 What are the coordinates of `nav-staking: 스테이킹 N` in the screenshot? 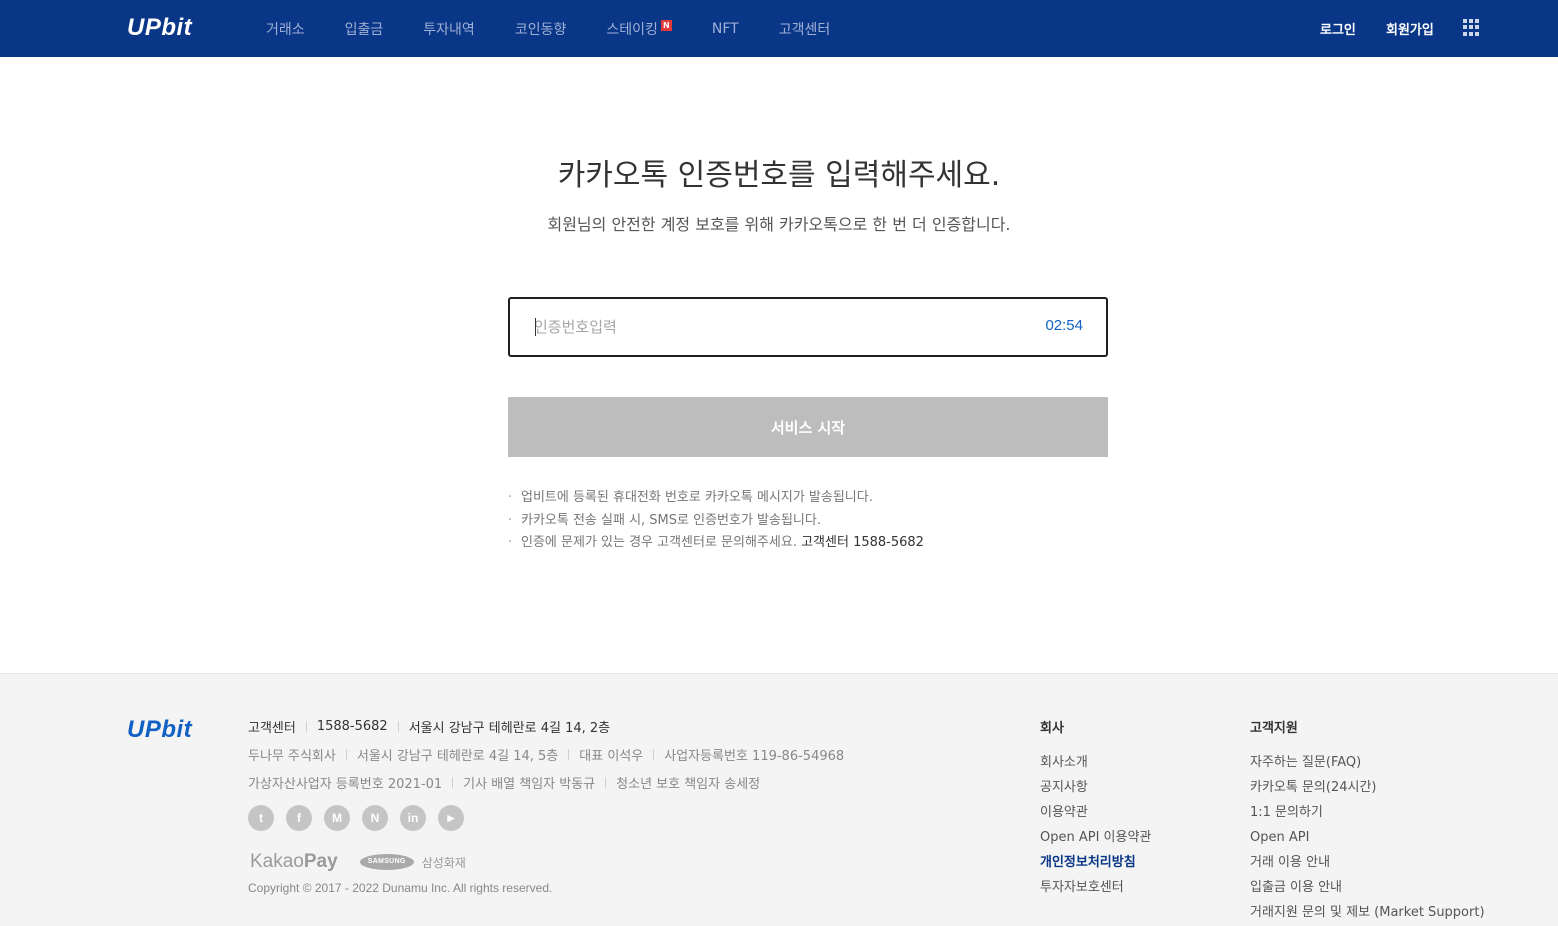 It's located at (639, 29).